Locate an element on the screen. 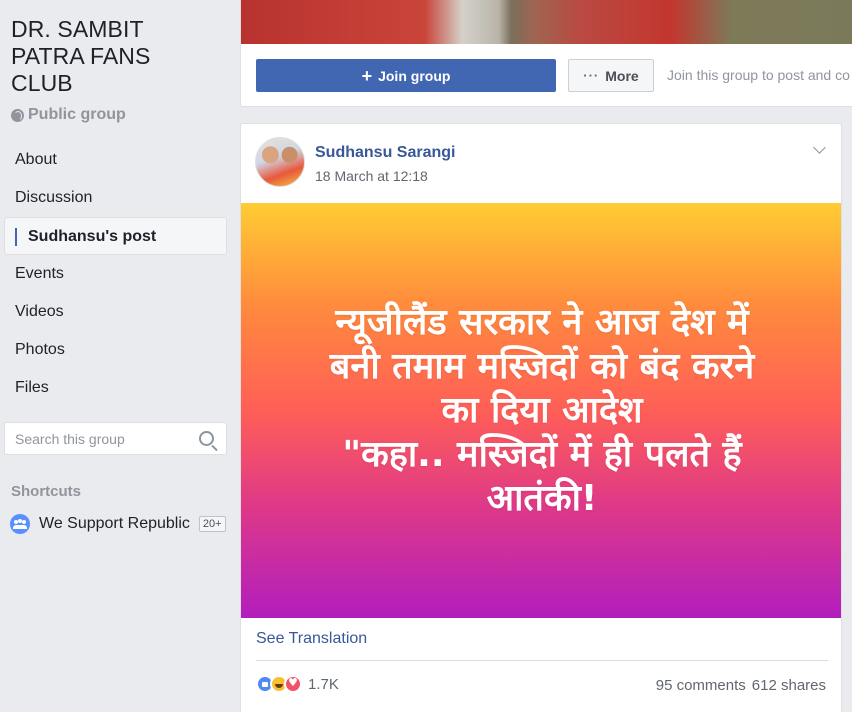 The image size is (852, 712). post-timestamp: 18 March at 12:18 is located at coordinates (371, 176).